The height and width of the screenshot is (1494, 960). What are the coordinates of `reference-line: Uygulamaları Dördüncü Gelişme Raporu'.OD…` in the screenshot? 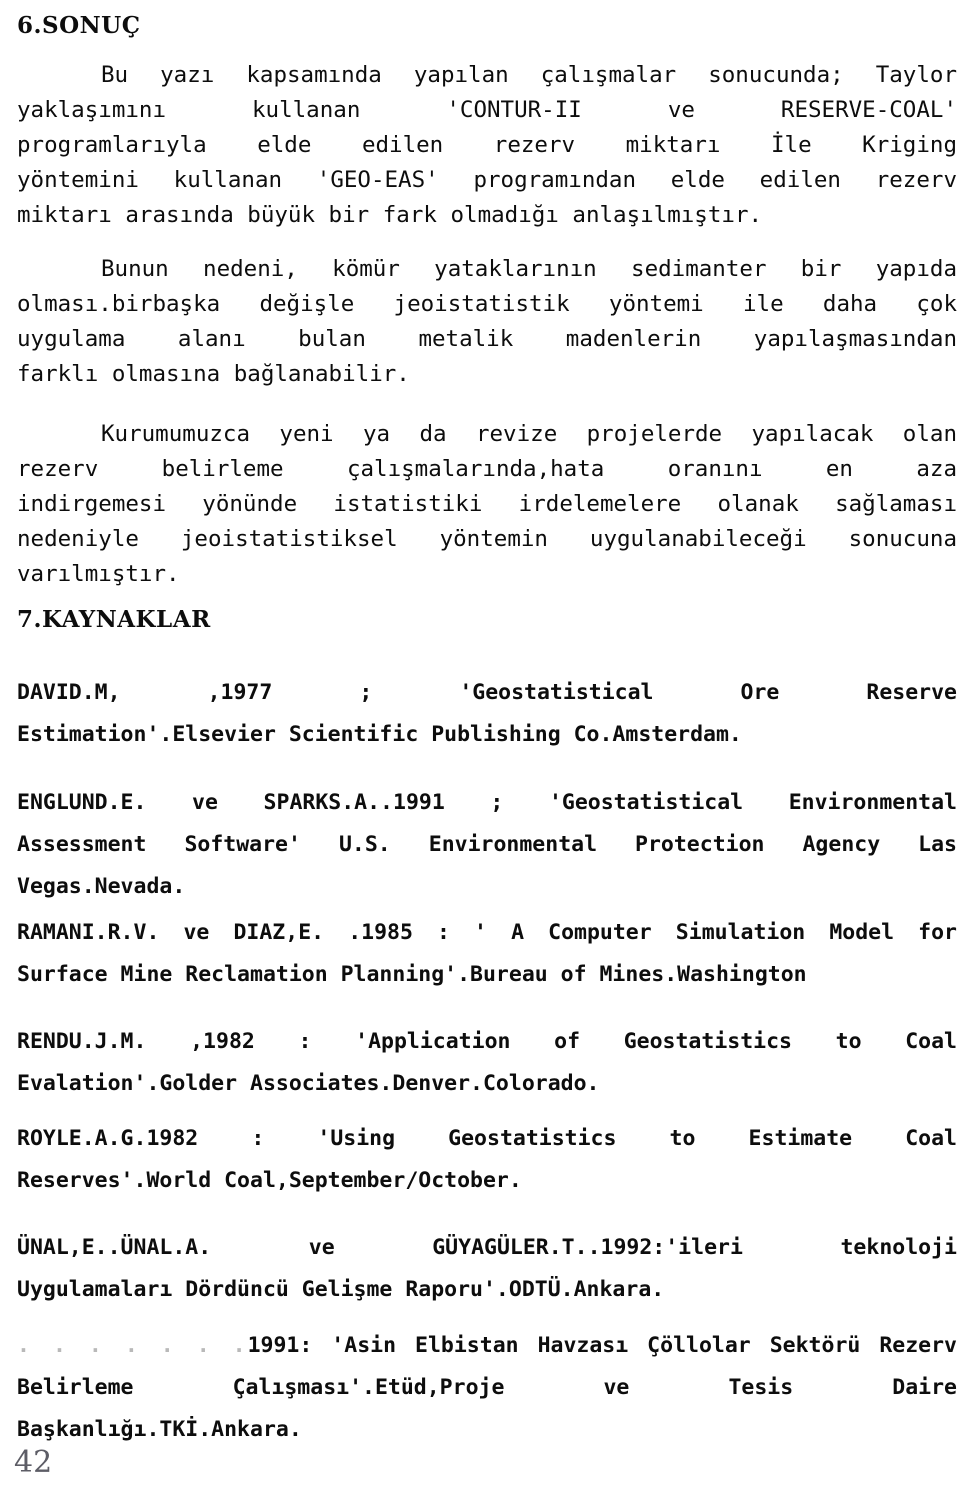 It's located at (341, 1289).